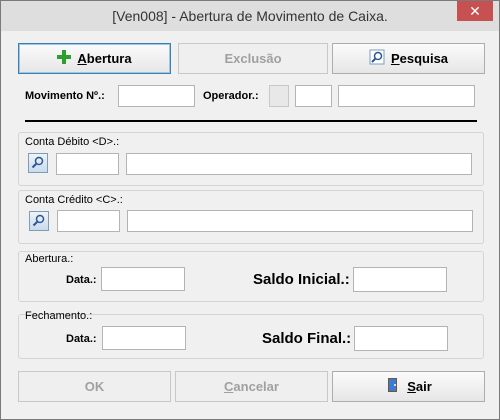 This screenshot has height=420, width=500. I want to click on conta-credito-label: Conta Crédito <C>.:, so click(74, 200).